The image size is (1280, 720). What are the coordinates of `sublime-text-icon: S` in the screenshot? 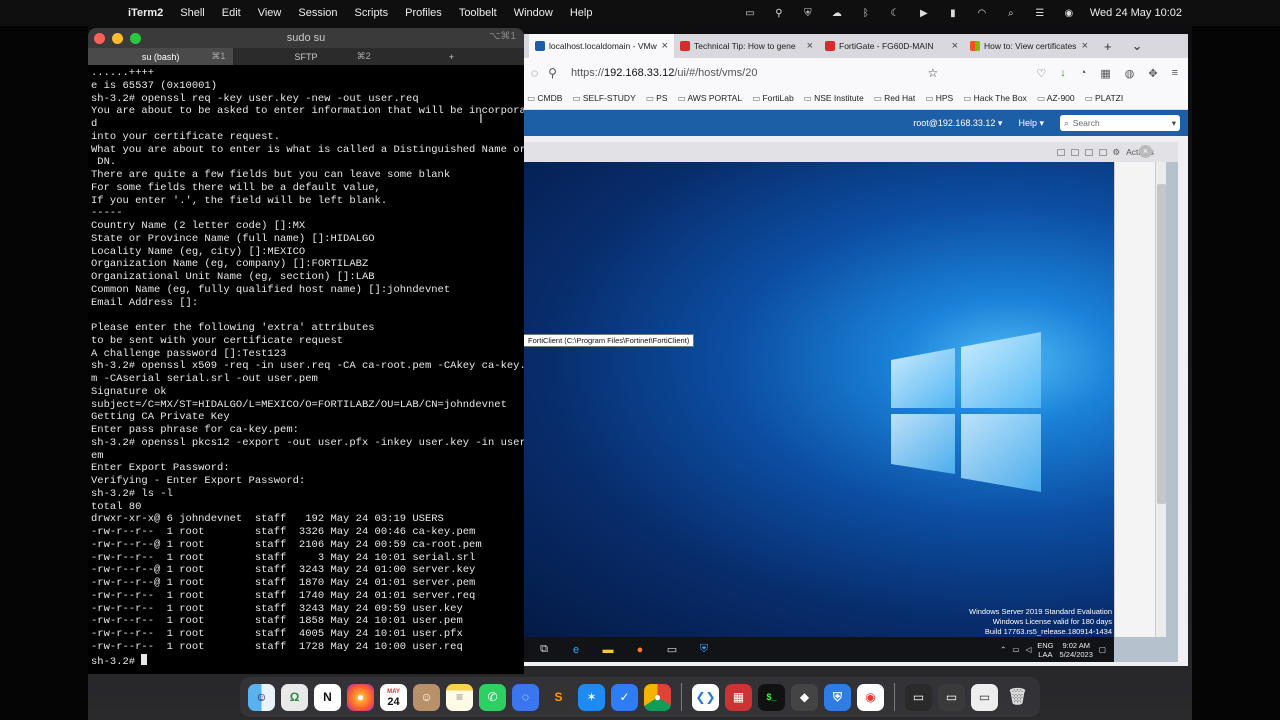 It's located at (558, 697).